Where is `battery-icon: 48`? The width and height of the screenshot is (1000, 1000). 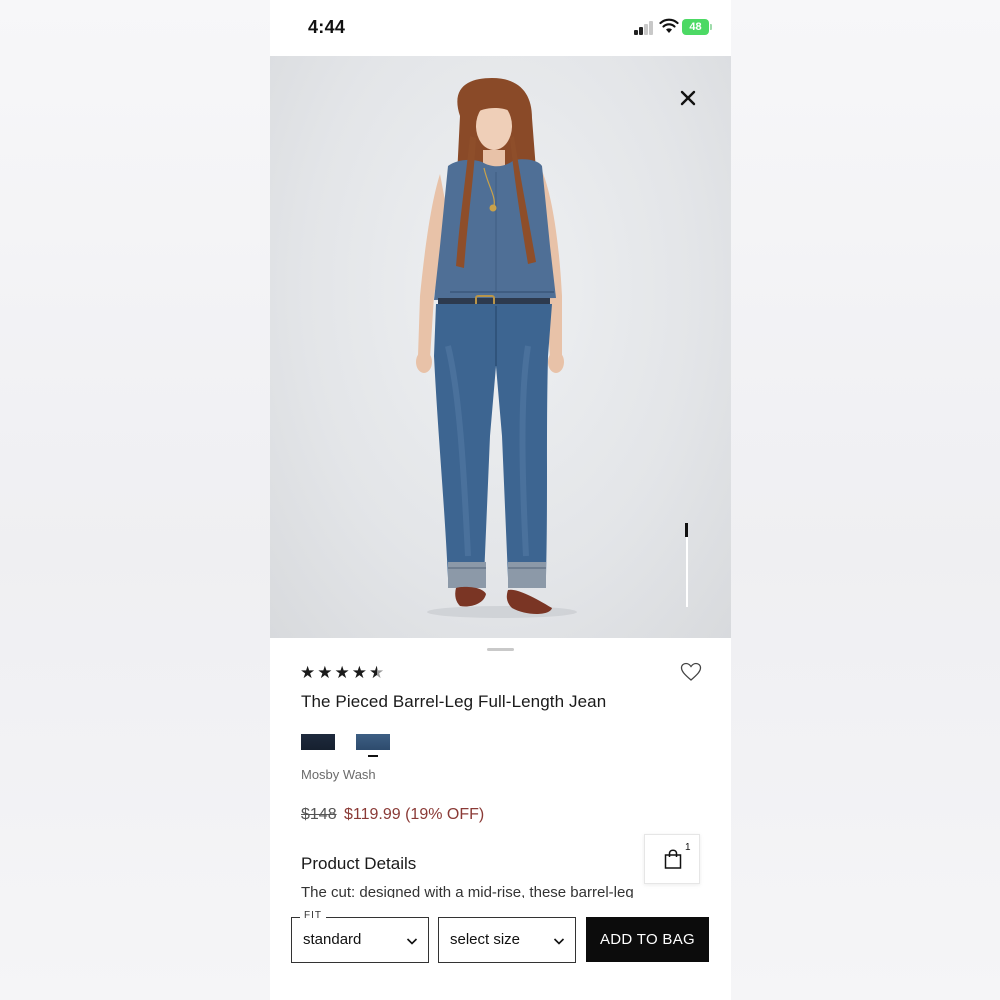 battery-icon: 48 is located at coordinates (697, 27).